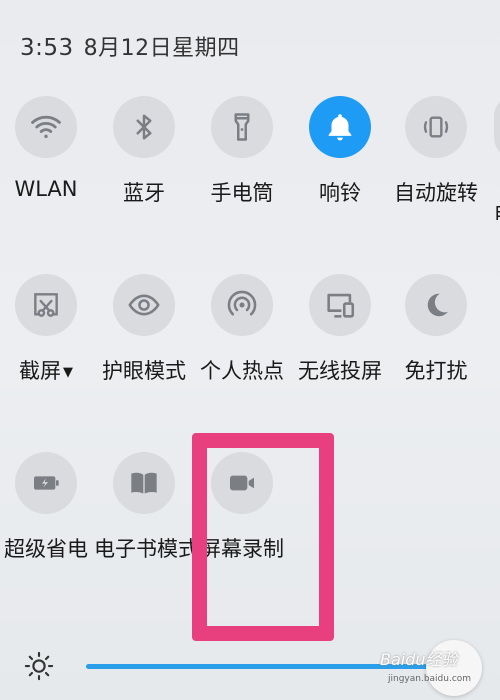 The height and width of the screenshot is (700, 500). What do you see at coordinates (46, 549) in the screenshot?
I see `tile-label: 超级省电` at bounding box center [46, 549].